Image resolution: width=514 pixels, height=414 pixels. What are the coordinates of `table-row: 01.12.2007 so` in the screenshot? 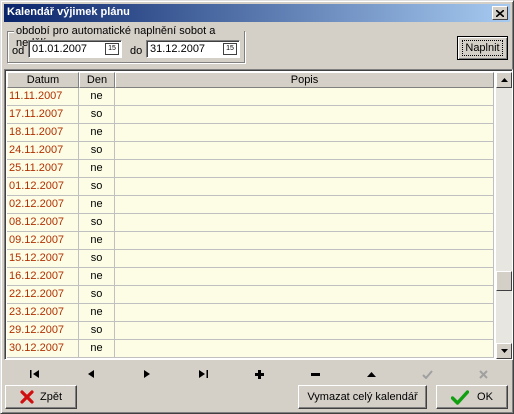 It's located at (250, 187).